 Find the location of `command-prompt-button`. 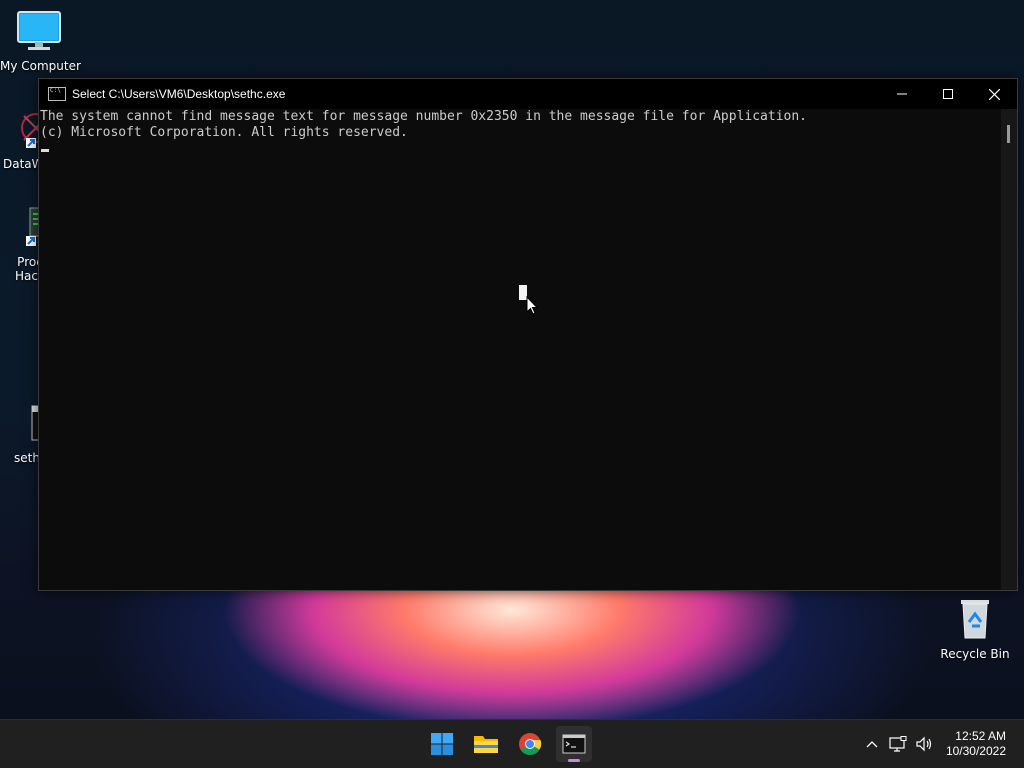

command-prompt-button is located at coordinates (574, 744).